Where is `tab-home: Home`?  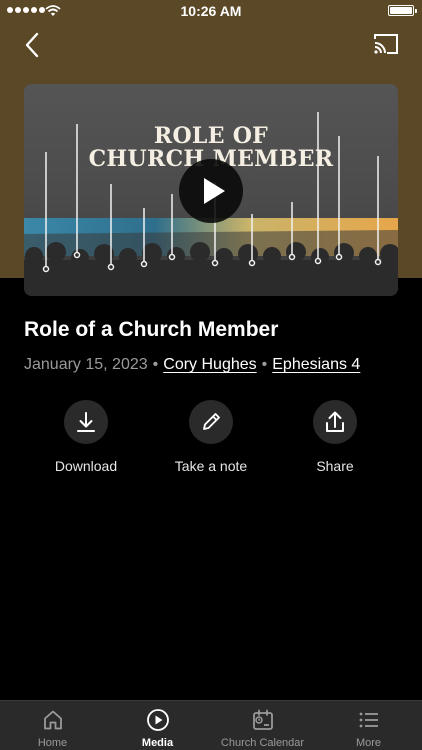
tab-home: Home is located at coordinates (52, 725).